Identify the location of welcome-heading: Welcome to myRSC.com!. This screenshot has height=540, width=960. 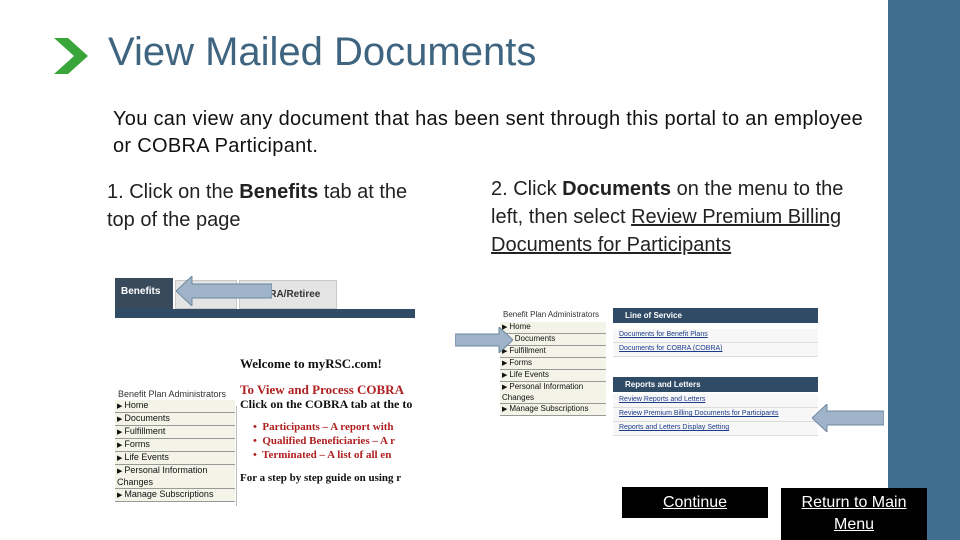
(311, 363).